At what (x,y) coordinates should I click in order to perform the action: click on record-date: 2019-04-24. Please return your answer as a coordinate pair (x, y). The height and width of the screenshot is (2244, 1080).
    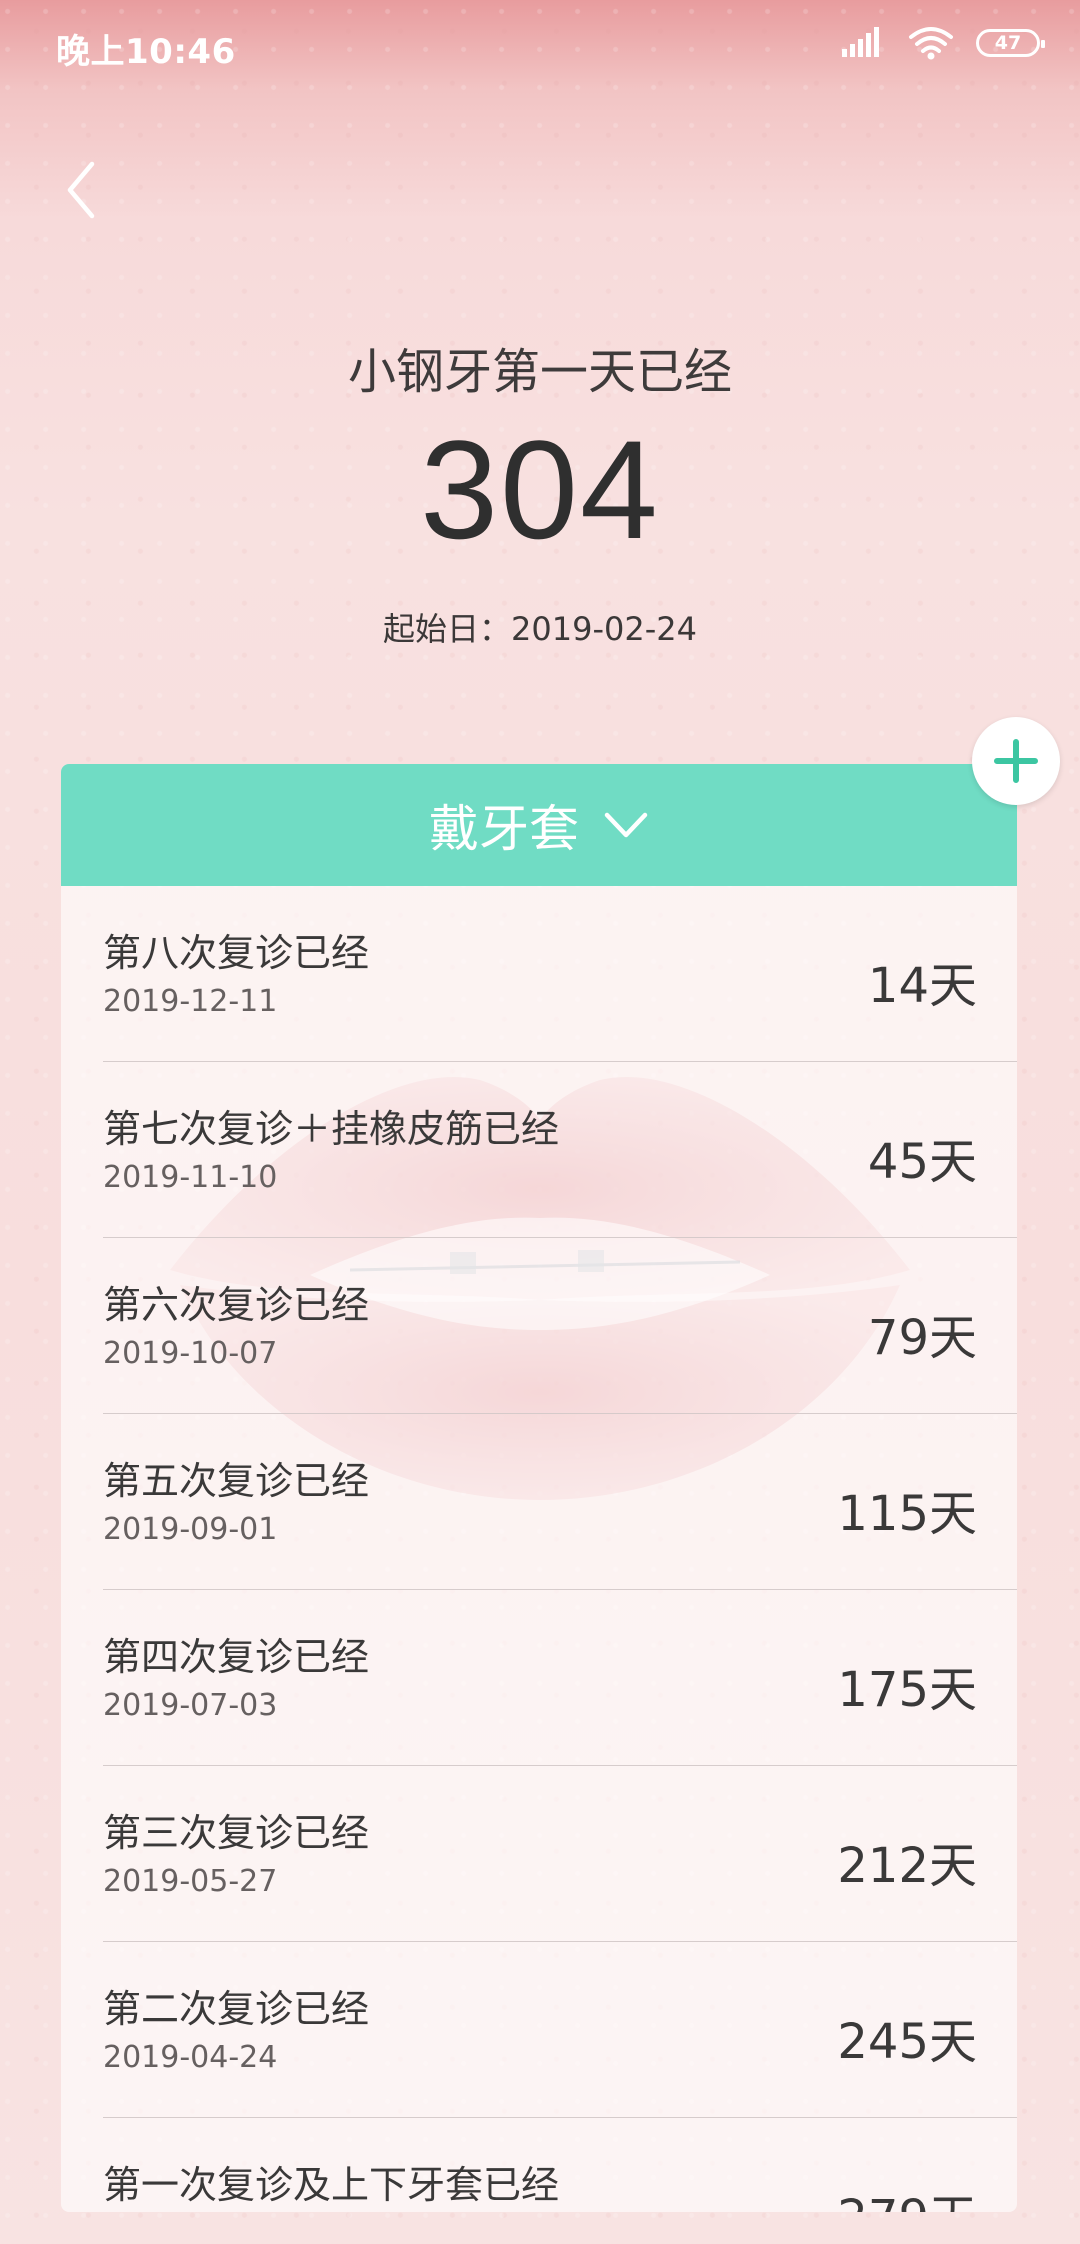
    Looking at the image, I should click on (190, 2057).